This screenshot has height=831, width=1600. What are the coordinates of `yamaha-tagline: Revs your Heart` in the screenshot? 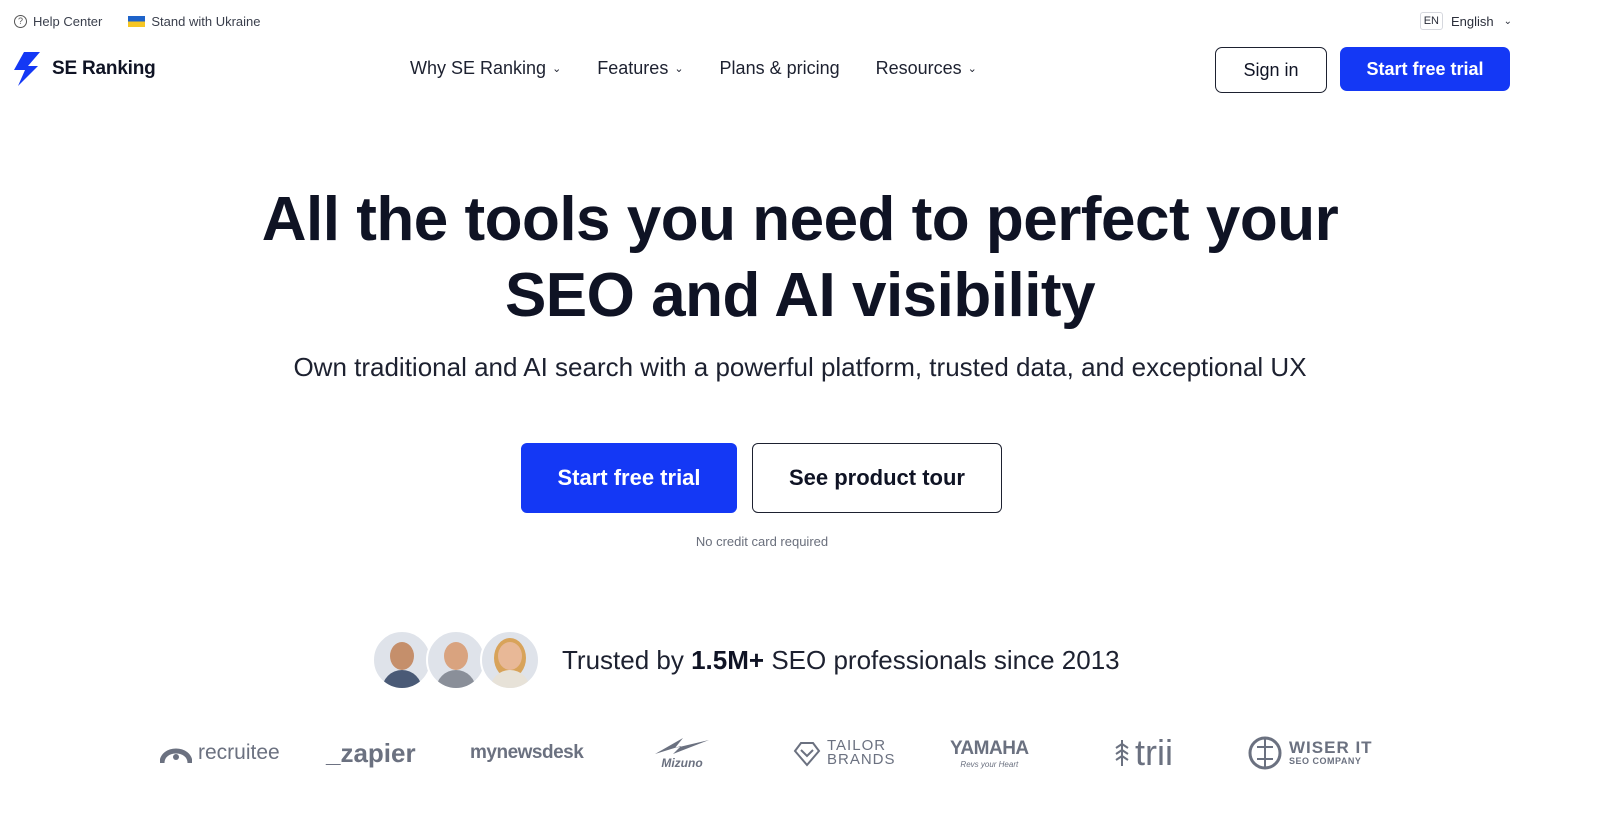 It's located at (989, 764).